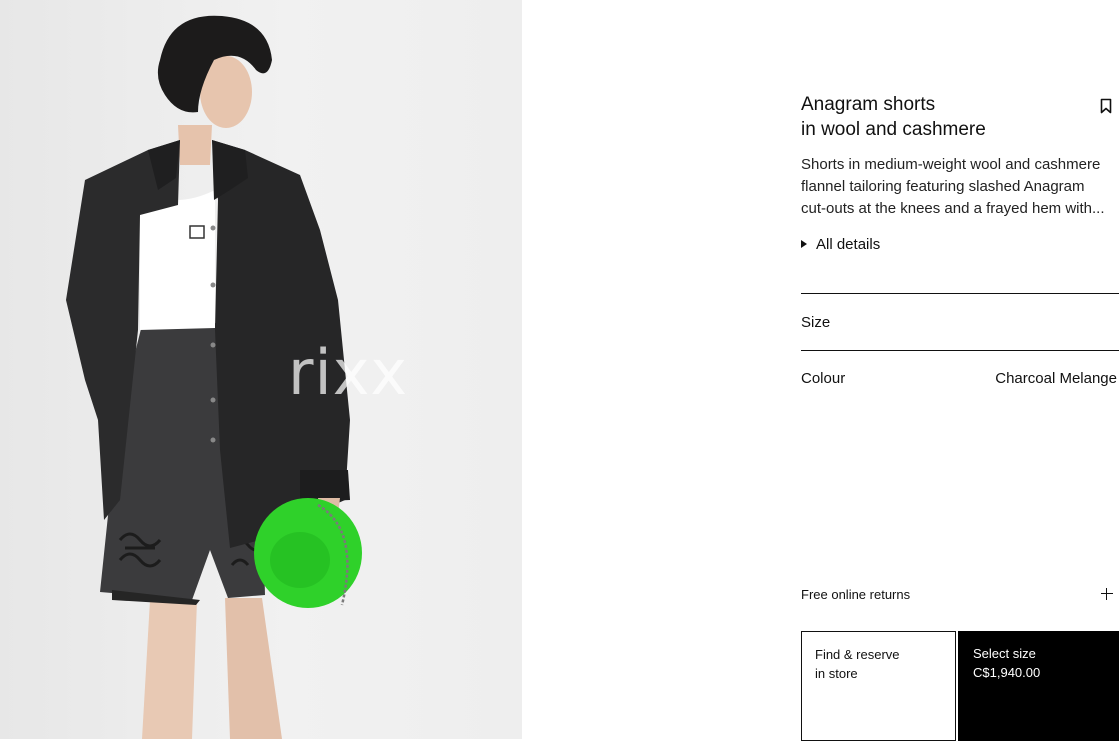 The image size is (1119, 741). Describe the element at coordinates (348, 372) in the screenshot. I see `watermark: rixx` at that location.